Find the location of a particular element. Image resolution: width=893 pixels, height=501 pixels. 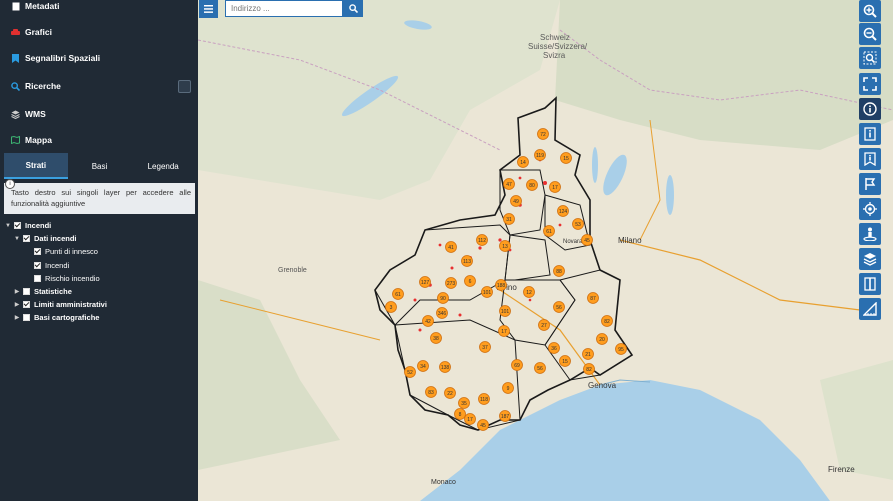

search-button is located at coordinates (353, 8).